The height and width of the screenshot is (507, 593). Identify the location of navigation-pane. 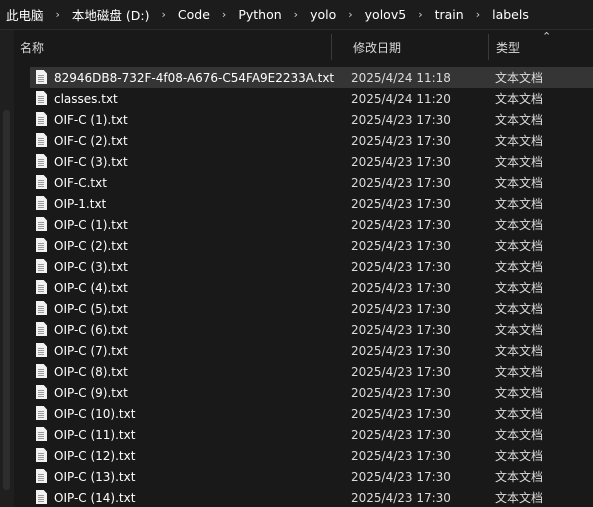
(7, 268).